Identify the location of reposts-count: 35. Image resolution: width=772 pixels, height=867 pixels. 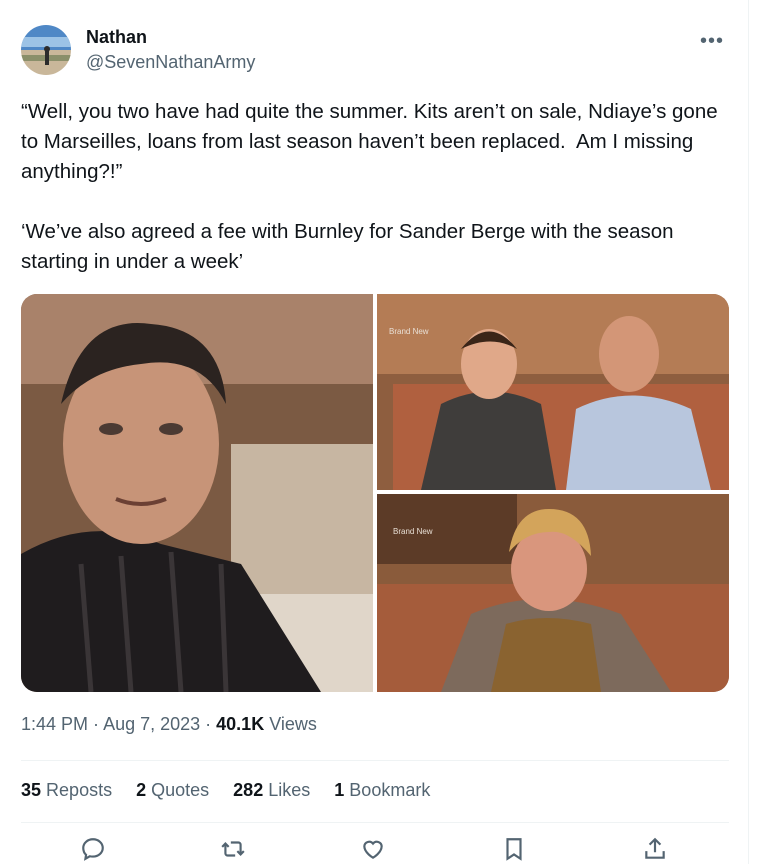
(31, 790).